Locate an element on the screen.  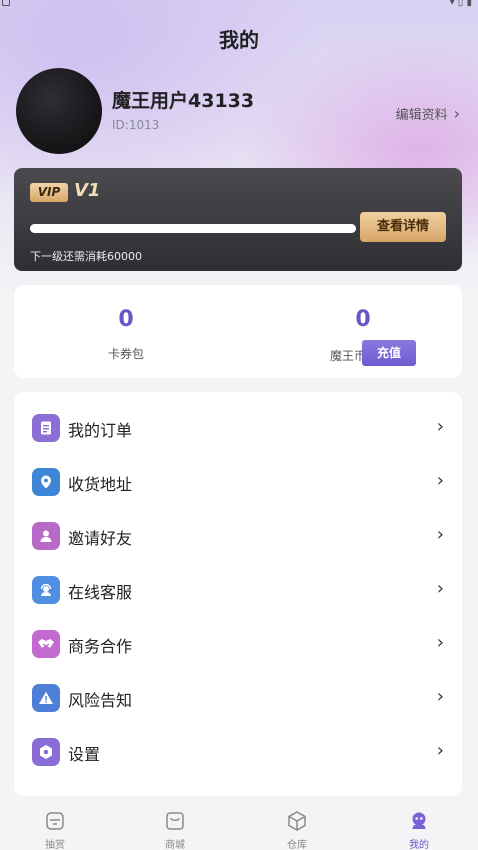
nav-warehouse-label: 仓库 is located at coordinates (297, 845).